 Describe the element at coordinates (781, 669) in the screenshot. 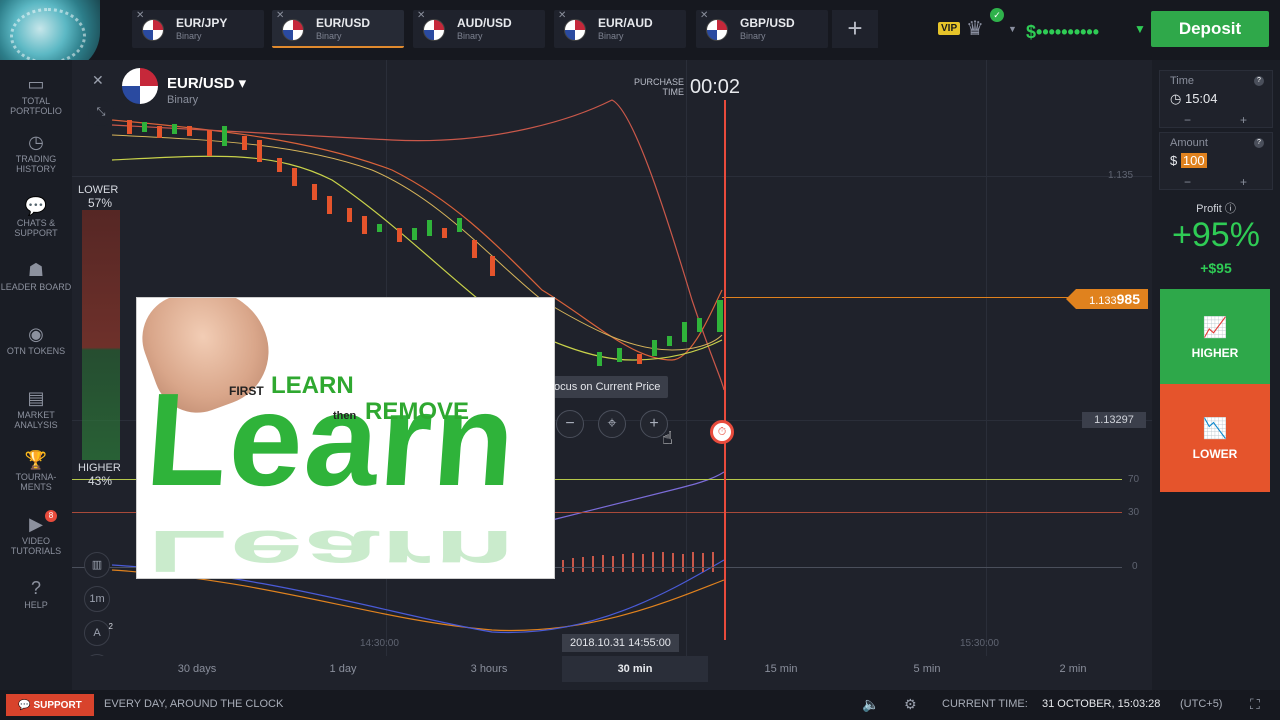

I see `timeframe-15-min: 15 min` at that location.